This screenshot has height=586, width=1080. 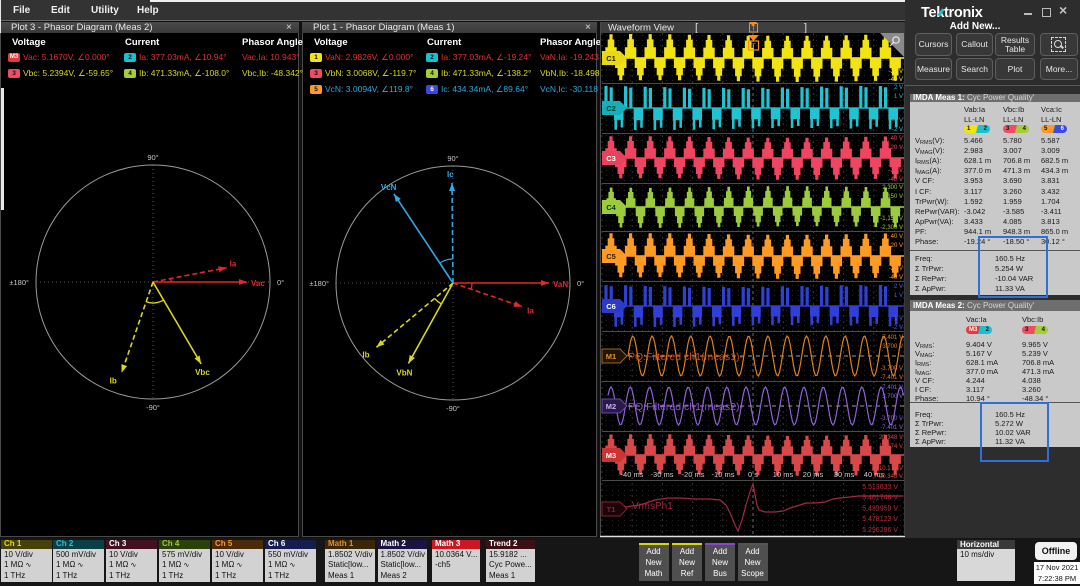 I want to click on svg-text: 5.401746 V, so click(x=880, y=498).